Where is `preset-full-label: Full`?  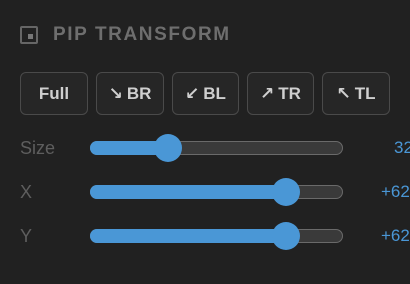
preset-full-label: Full is located at coordinates (54, 93).